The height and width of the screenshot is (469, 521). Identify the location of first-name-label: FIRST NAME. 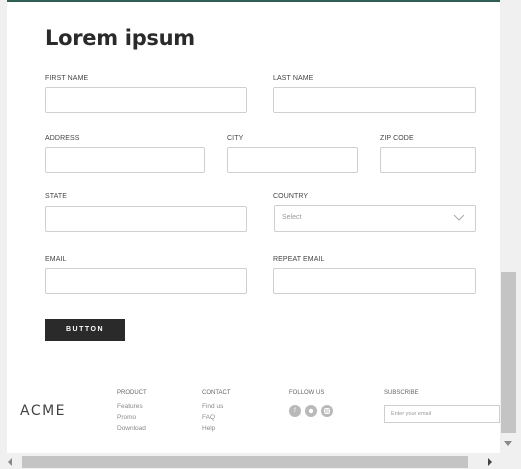
(67, 78).